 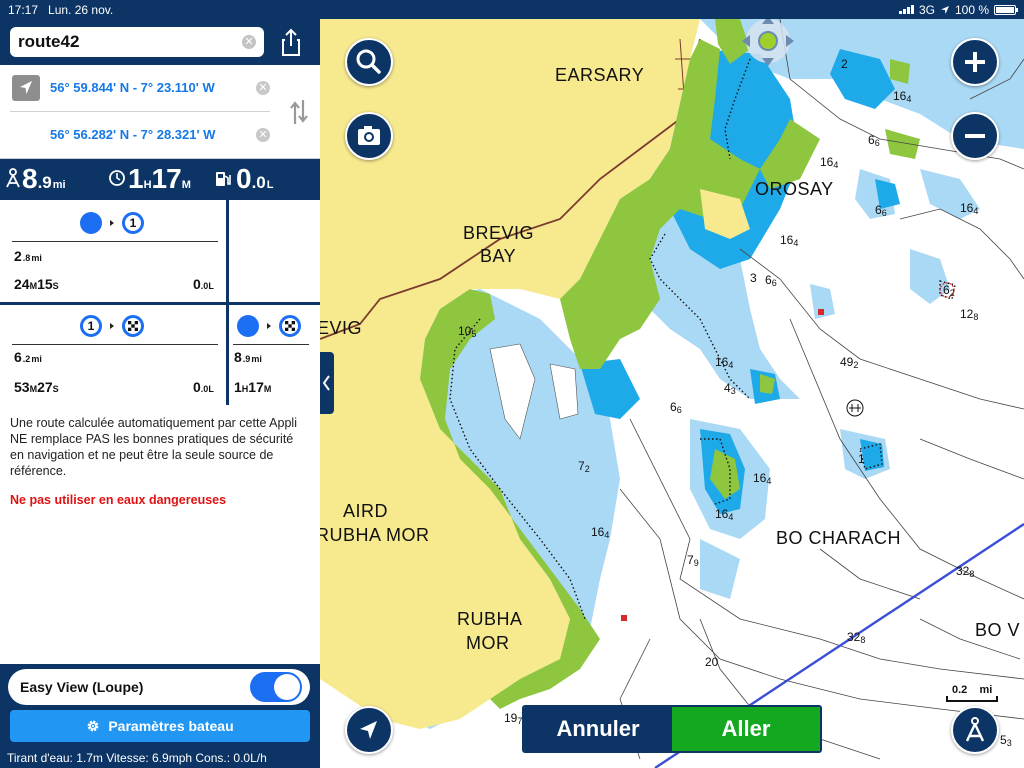 I want to click on map-scale: 0.2 mi, so click(x=971, y=694).